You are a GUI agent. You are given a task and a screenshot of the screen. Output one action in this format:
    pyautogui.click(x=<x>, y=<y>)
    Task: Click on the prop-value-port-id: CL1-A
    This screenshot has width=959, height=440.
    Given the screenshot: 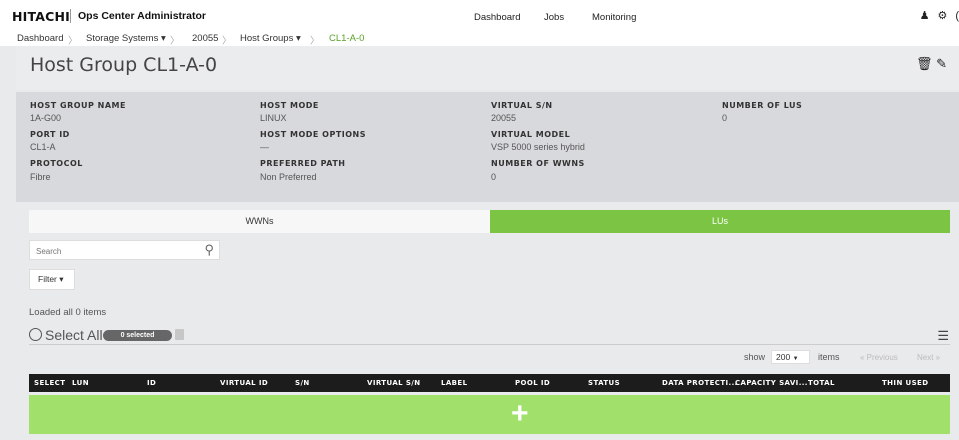 What is the action you would take?
    pyautogui.click(x=43, y=147)
    